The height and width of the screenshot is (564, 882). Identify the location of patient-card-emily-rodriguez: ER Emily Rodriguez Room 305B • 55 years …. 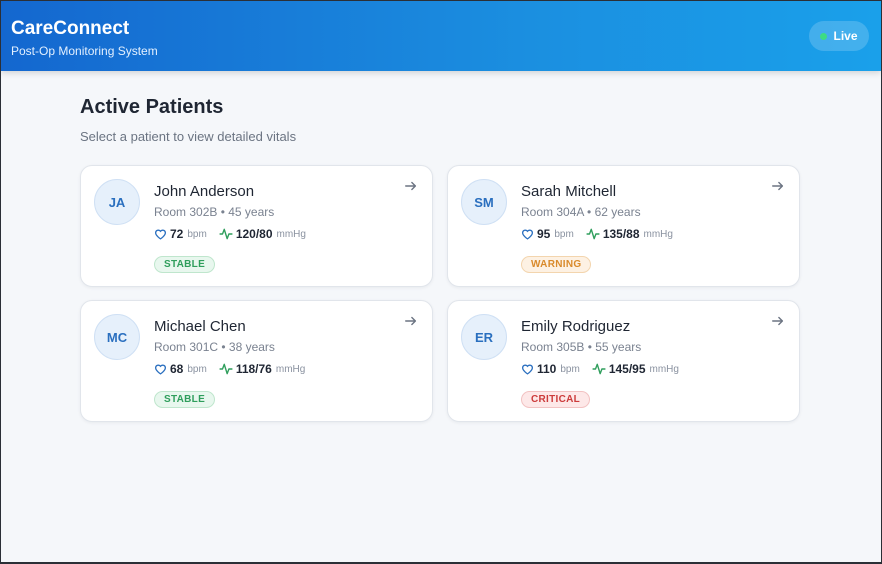
(623, 361).